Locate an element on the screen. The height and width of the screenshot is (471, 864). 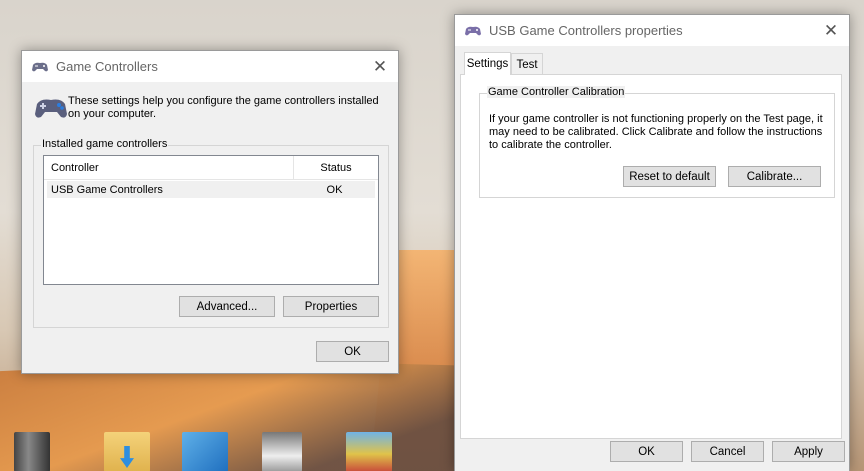
titlebar: Game Controllers ✕ is located at coordinates (210, 66).